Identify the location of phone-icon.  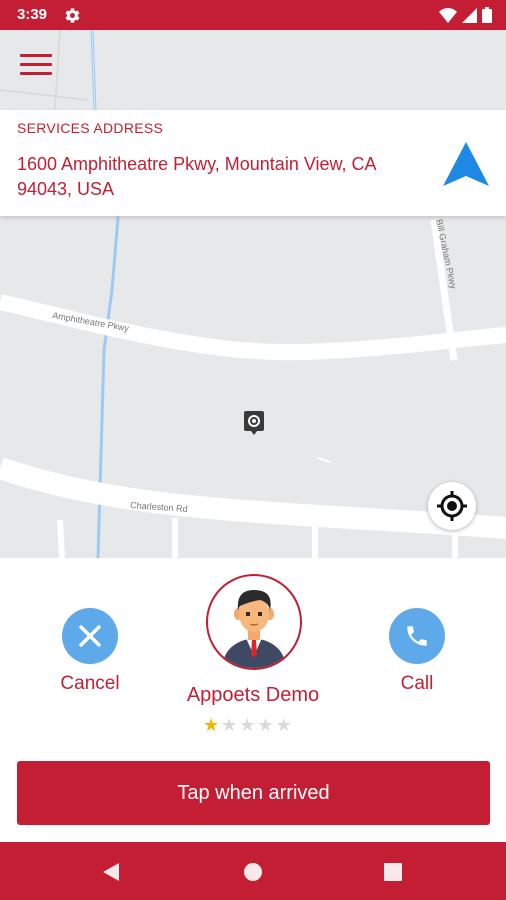
(417, 636).